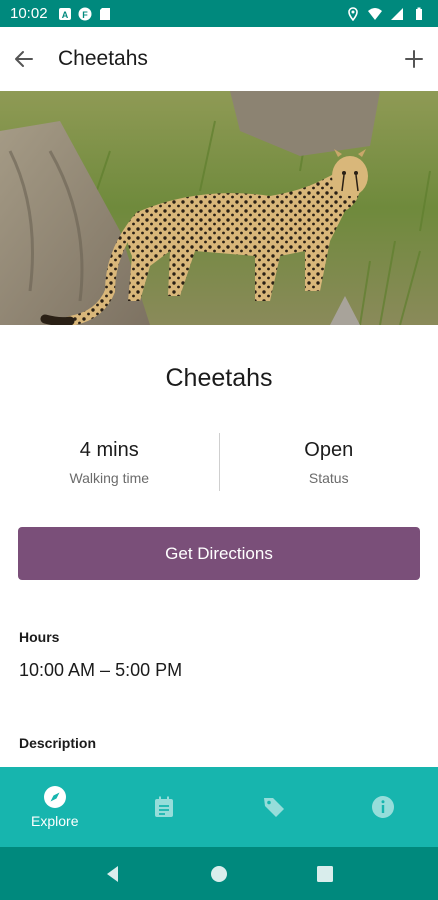 This screenshot has height=900, width=438. Describe the element at coordinates (109, 450) in the screenshot. I see `walking-time-value: 4 mins` at that location.